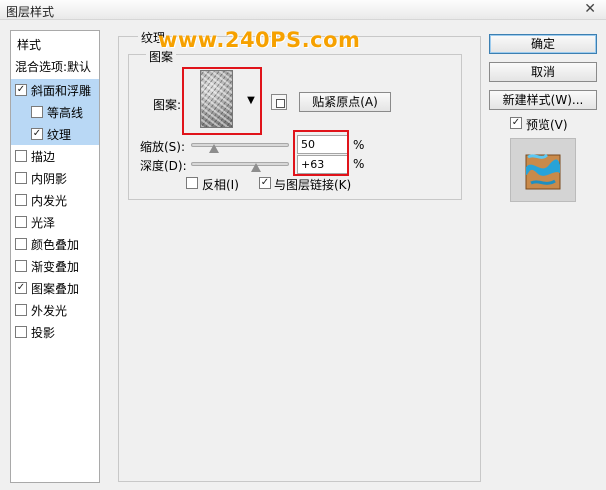 The image size is (606, 490). I want to click on checkbox-contour, so click(37, 112).